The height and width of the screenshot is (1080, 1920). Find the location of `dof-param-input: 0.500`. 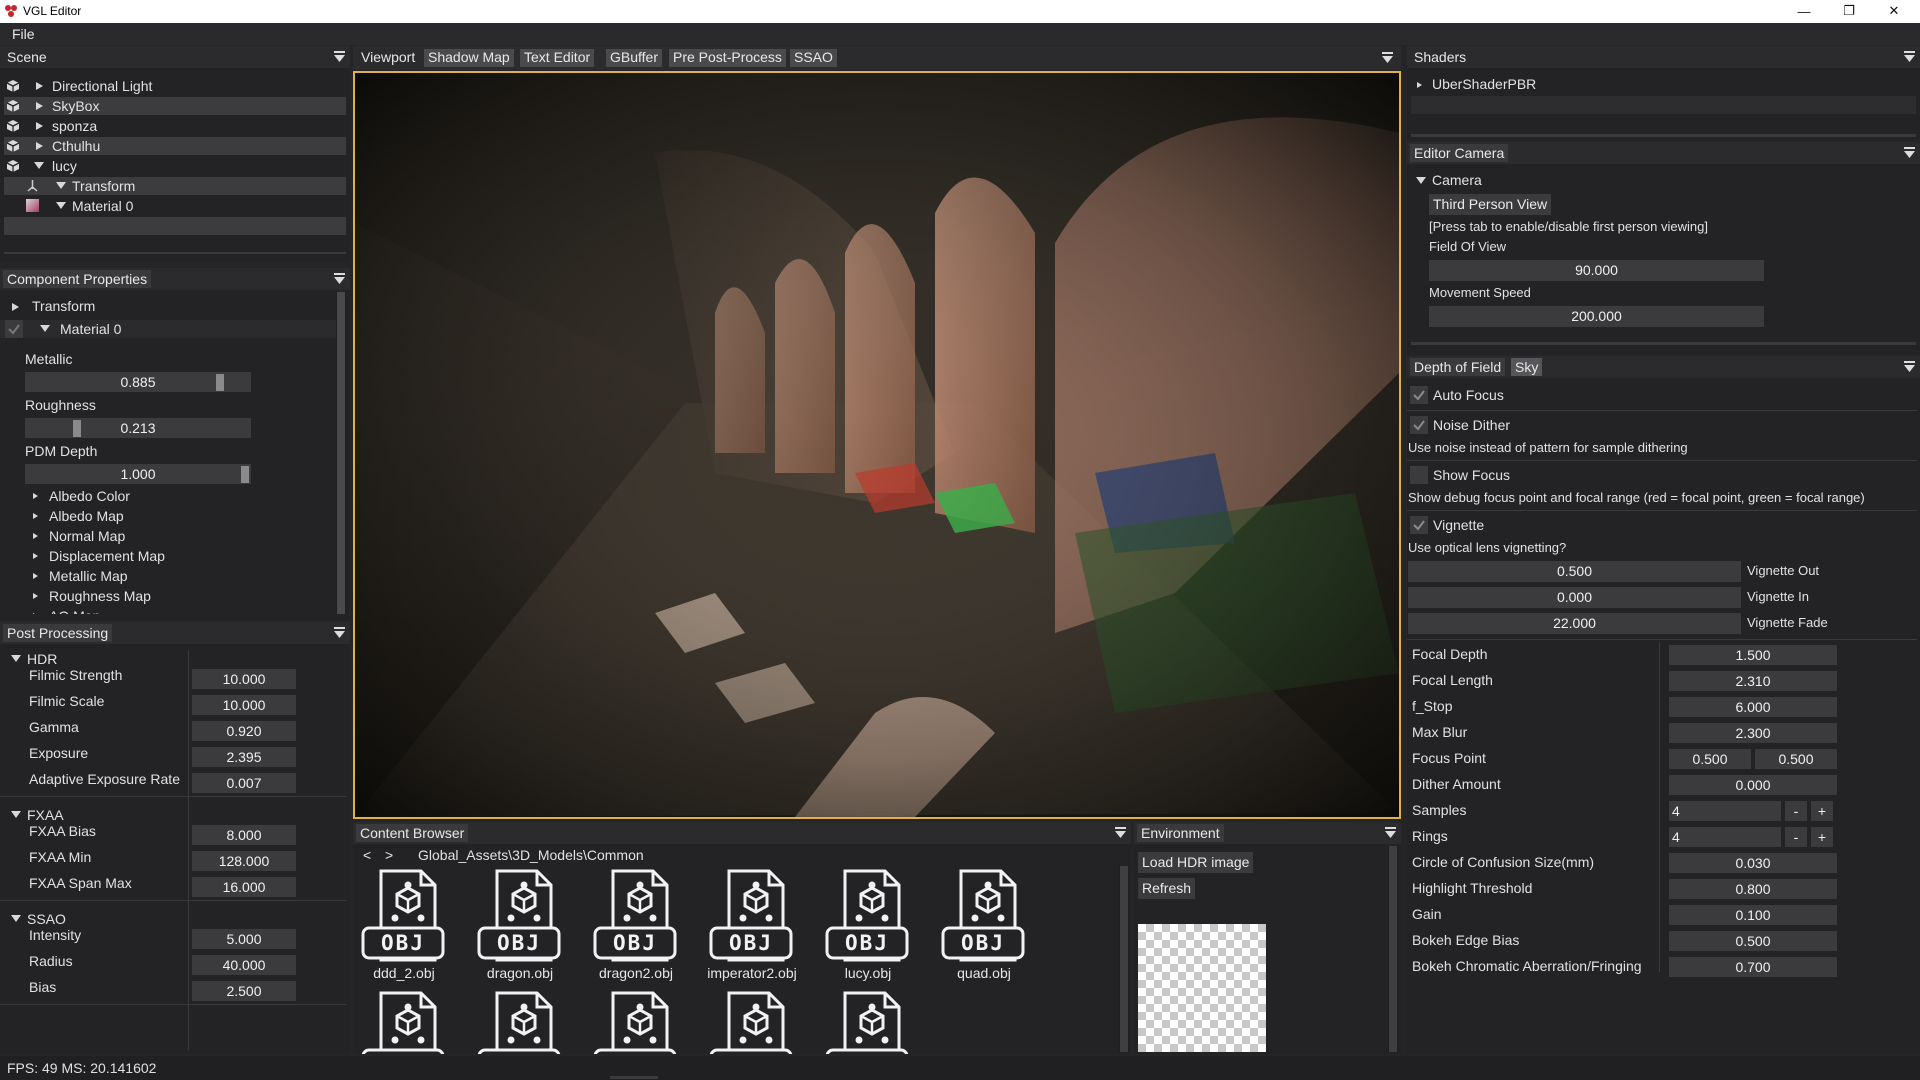

dof-param-input: 0.500 is located at coordinates (1753, 941).